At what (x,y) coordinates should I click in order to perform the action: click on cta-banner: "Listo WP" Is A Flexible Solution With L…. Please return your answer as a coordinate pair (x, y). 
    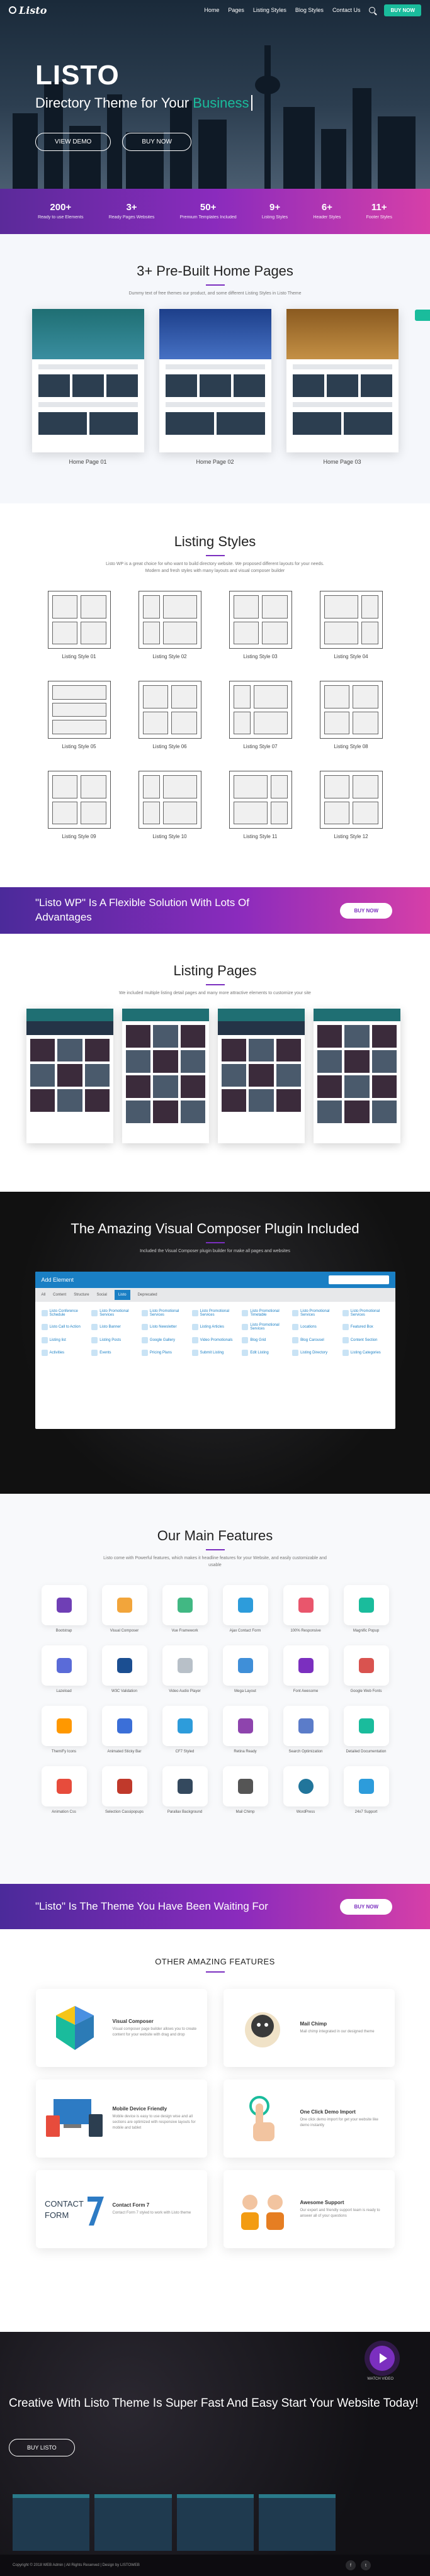
    Looking at the image, I should click on (215, 910).